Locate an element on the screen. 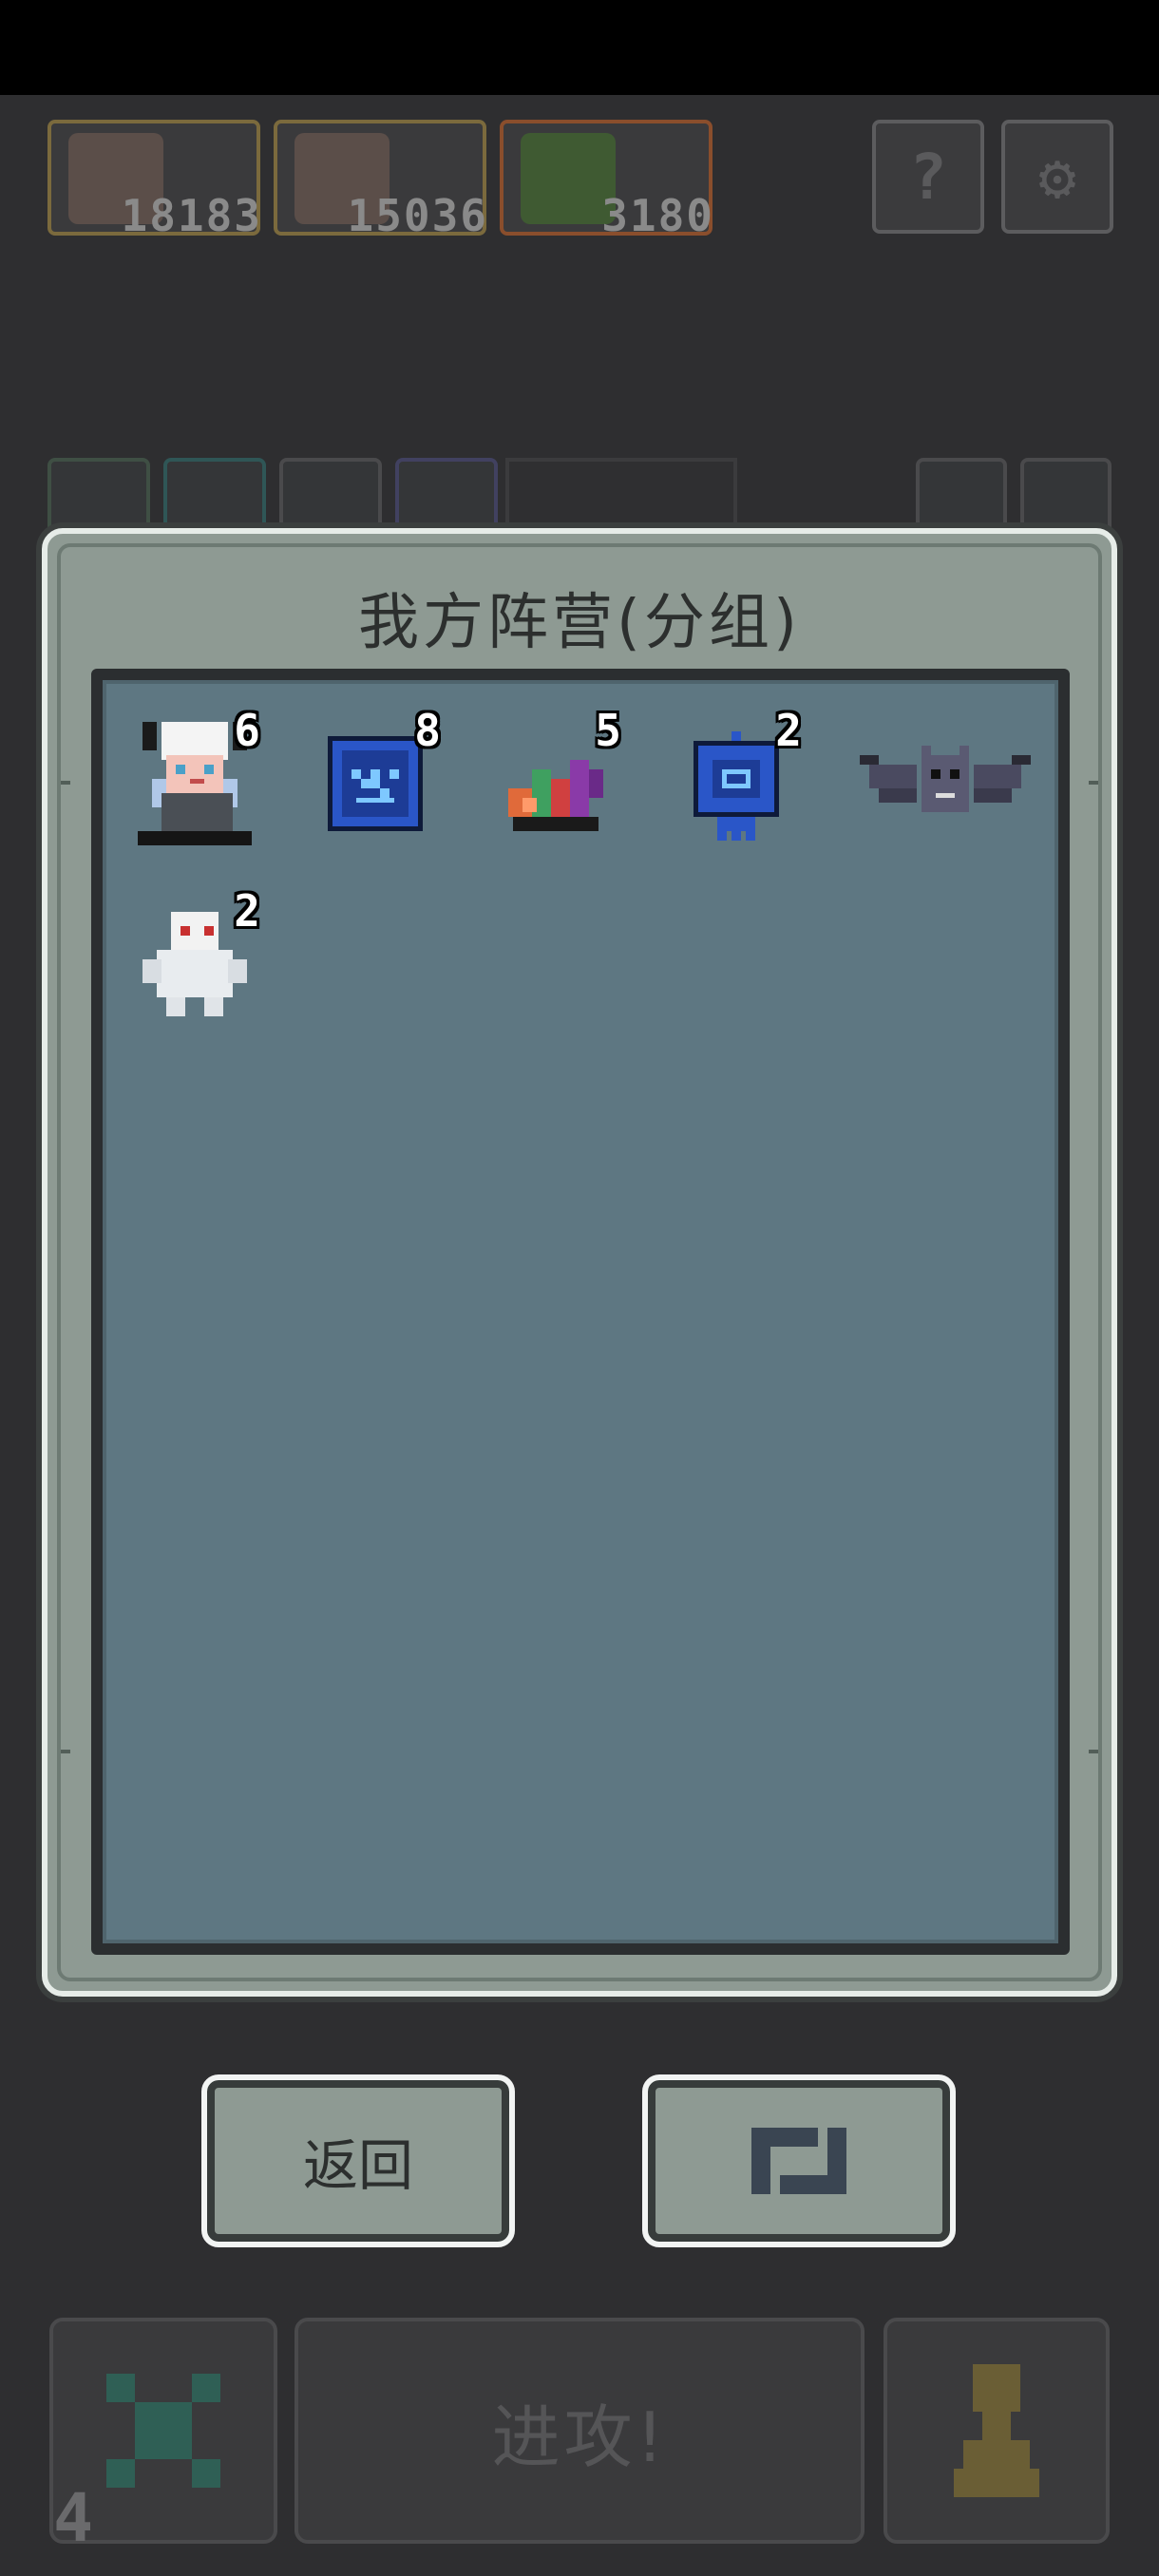  bat-icon is located at coordinates (945, 779).